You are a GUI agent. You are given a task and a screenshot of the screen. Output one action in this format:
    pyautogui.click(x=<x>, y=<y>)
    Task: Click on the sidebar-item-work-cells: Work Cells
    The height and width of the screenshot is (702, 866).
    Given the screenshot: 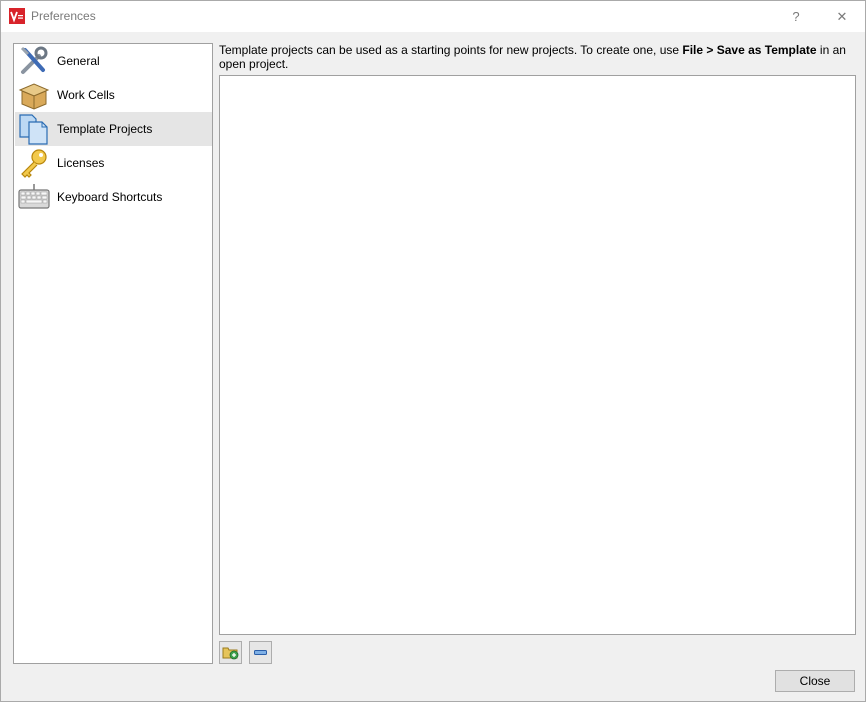 What is the action you would take?
    pyautogui.click(x=113, y=95)
    